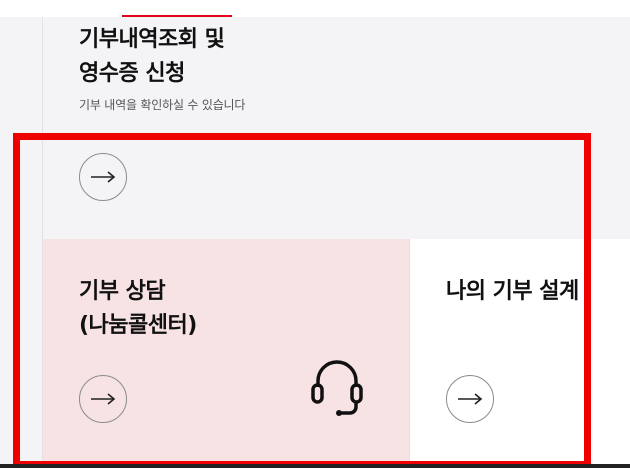 This screenshot has height=468, width=630. Describe the element at coordinates (152, 57) in the screenshot. I see `donation-history-title: 기부내역조회 및 영수증 신청` at that location.